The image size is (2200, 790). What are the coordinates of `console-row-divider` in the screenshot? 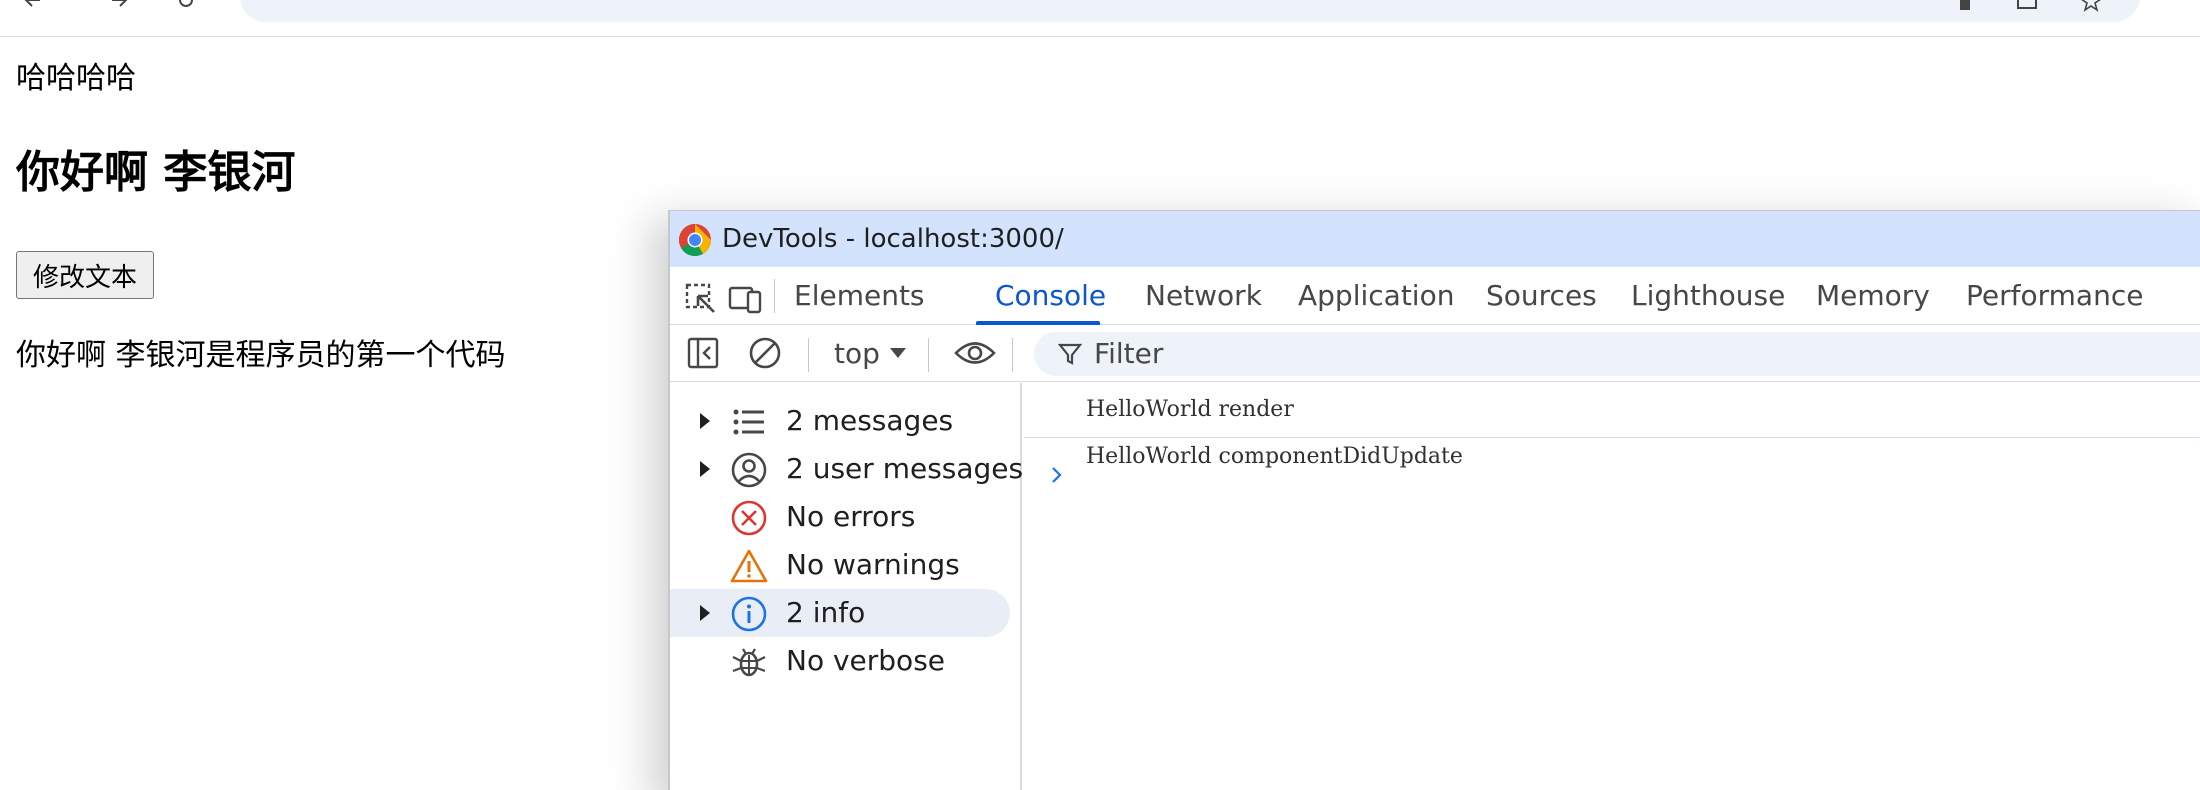 It's located at (1612, 437).